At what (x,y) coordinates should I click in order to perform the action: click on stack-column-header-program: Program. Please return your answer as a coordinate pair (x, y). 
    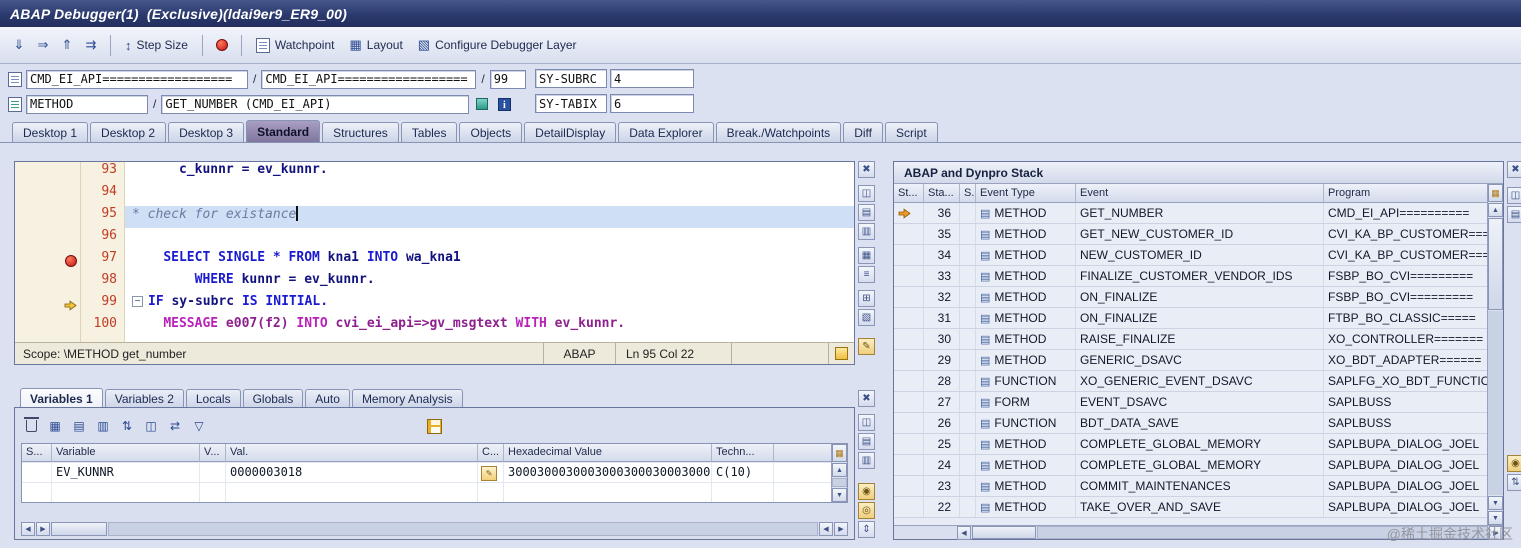
    Looking at the image, I should click on (1405, 193).